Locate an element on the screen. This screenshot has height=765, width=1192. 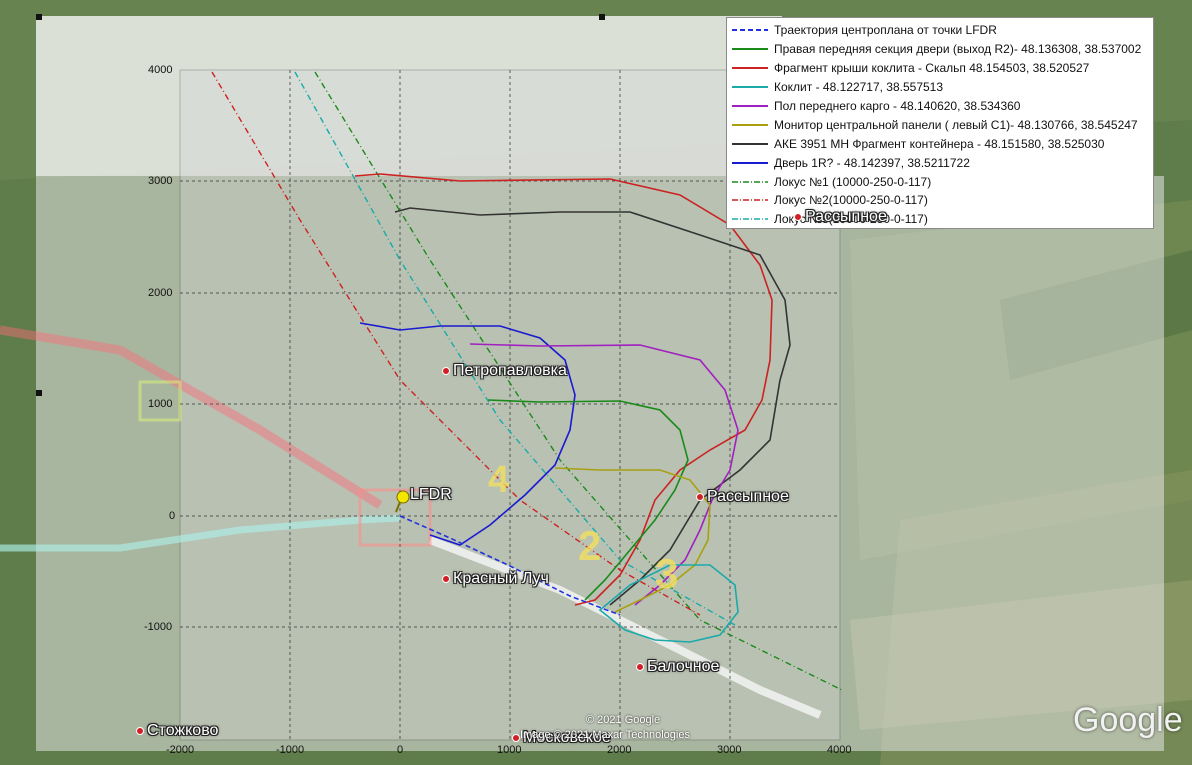
place-petropavlovka: Петропавловка is located at coordinates (504, 371).